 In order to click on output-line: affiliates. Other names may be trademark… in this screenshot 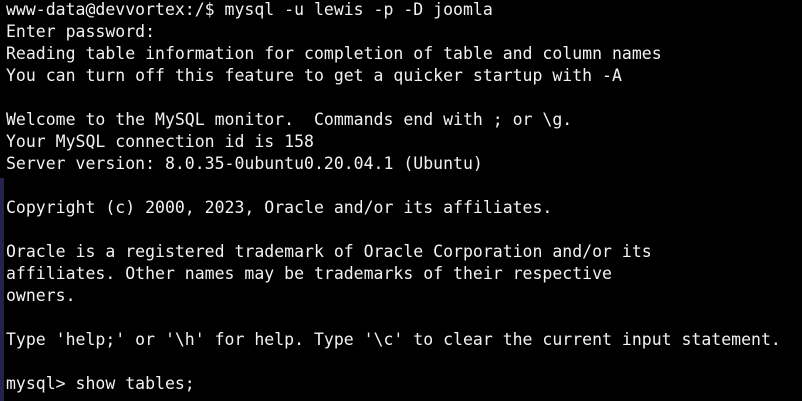, I will do `click(309, 273)`.